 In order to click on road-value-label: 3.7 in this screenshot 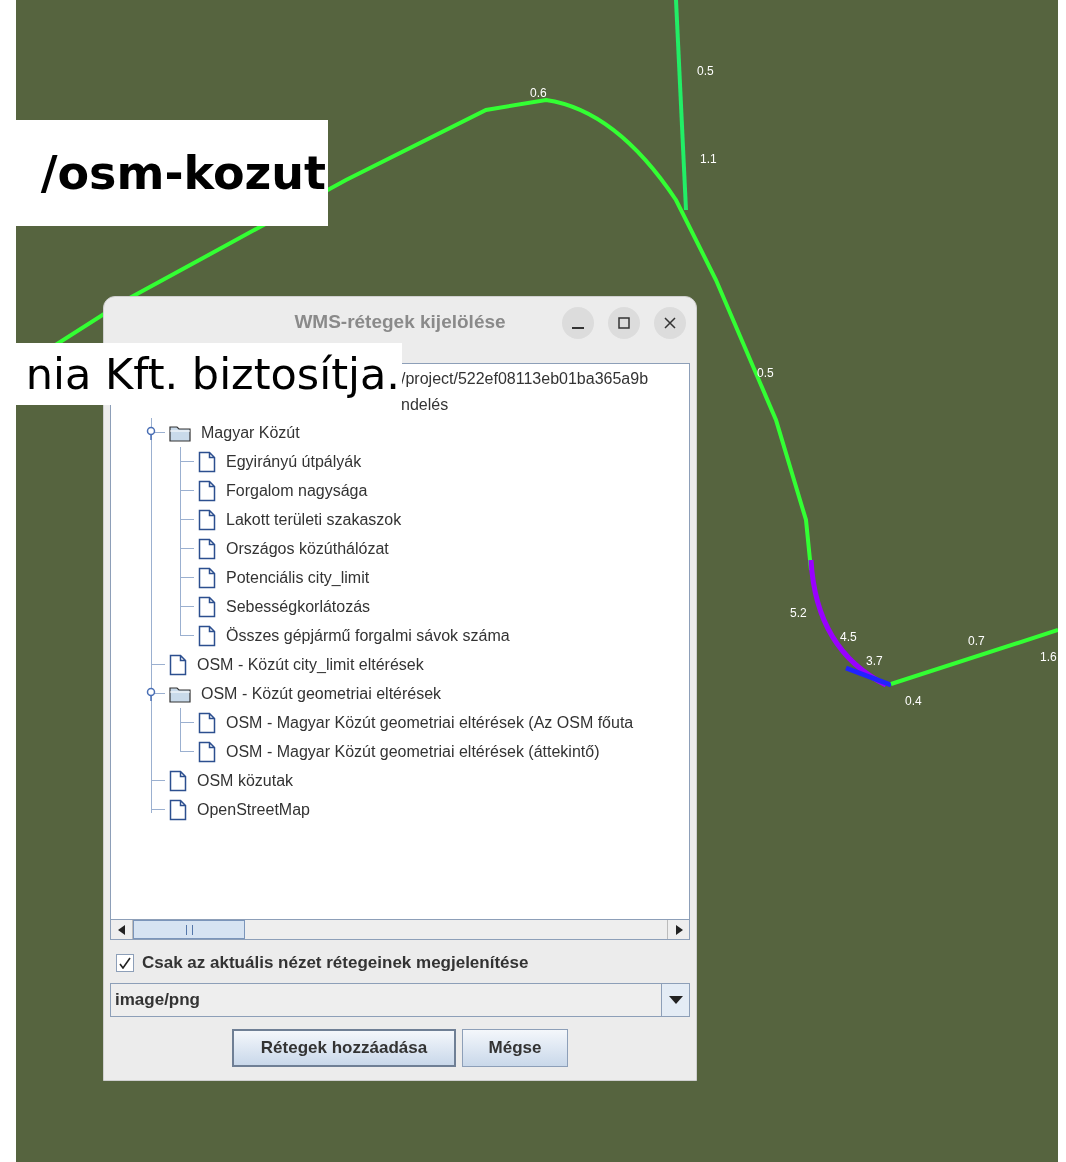, I will do `click(874, 661)`.